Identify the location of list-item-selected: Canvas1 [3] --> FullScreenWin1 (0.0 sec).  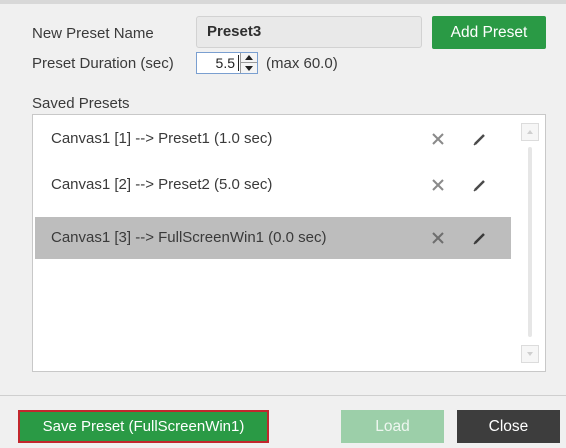
(273, 238).